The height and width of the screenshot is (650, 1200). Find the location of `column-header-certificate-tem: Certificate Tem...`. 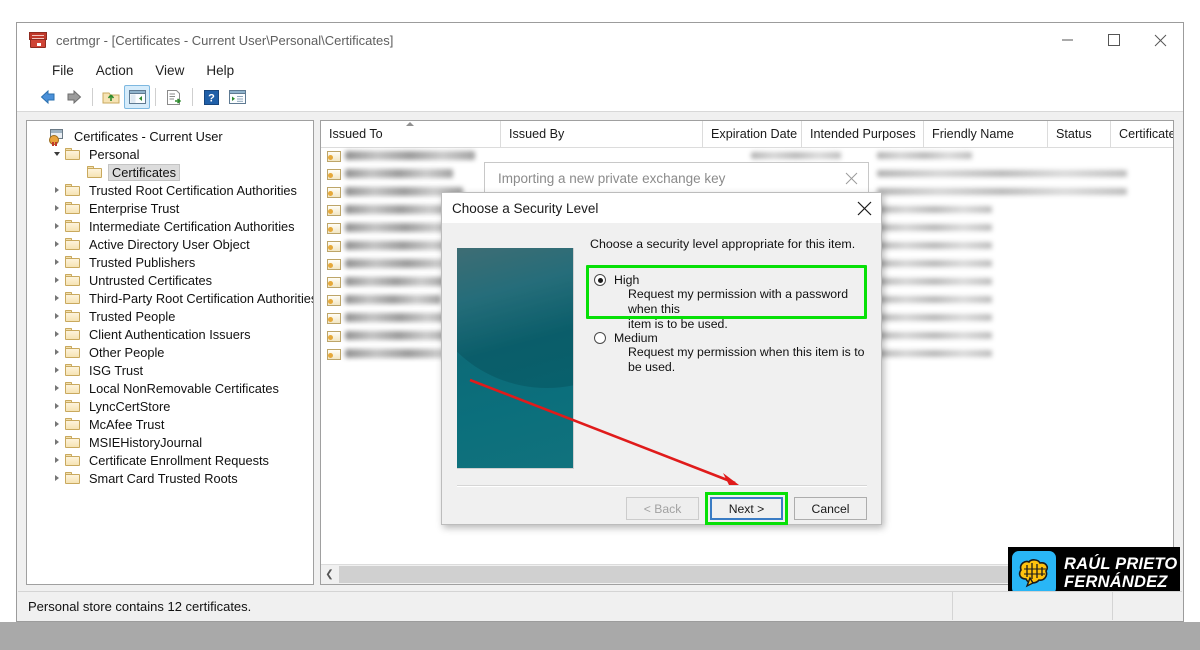

column-header-certificate-tem: Certificate Tem... is located at coordinates (1142, 134).